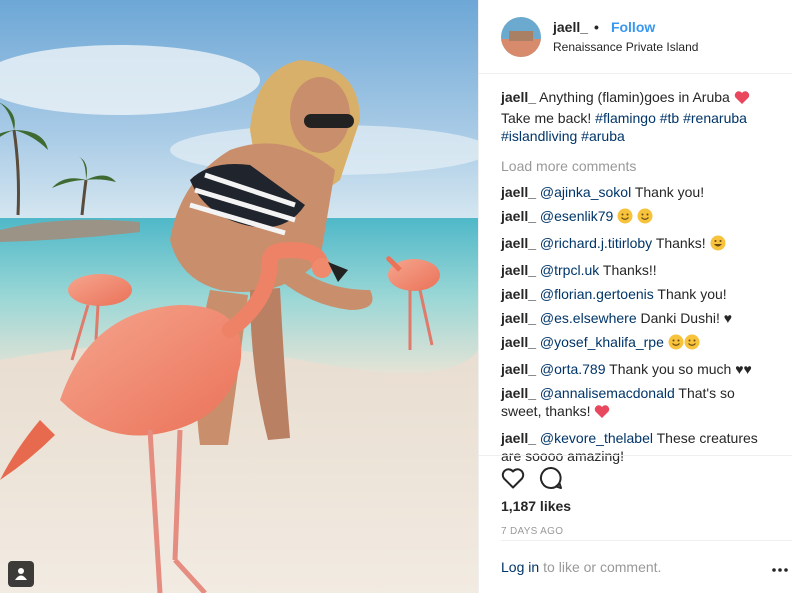 This screenshot has width=792, height=593. I want to click on comment: jaell_ @yosef_khalifa_rpe, so click(638, 343).